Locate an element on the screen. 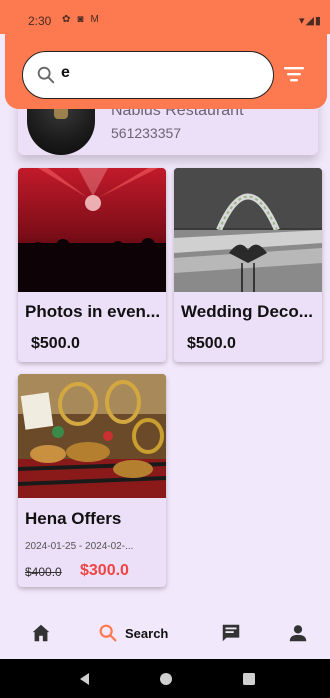 The height and width of the screenshot is (698, 330). system-nav-bar is located at coordinates (165, 678).